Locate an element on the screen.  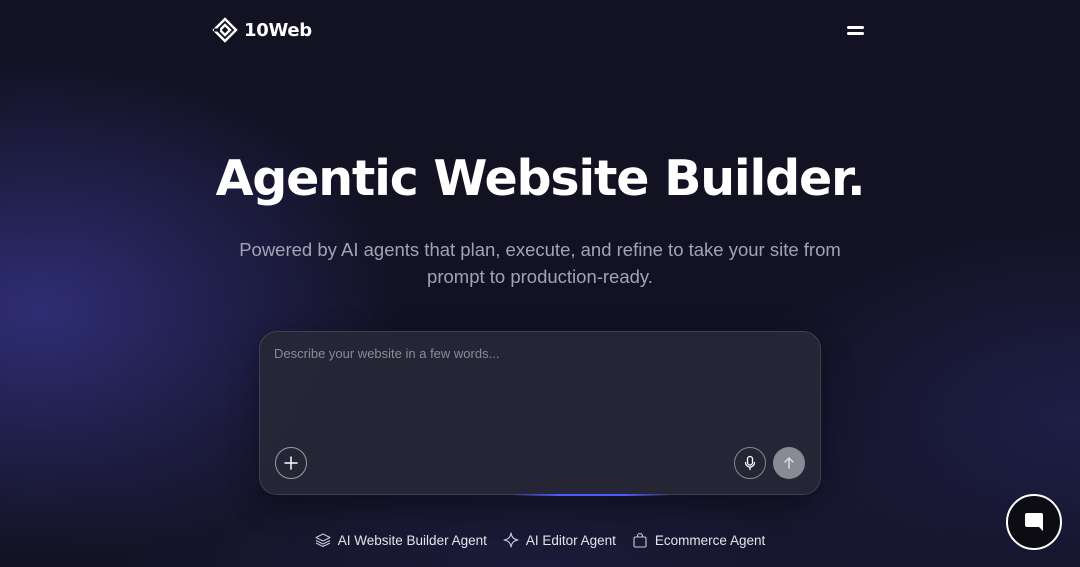
arrow-up-icon is located at coordinates (789, 463).